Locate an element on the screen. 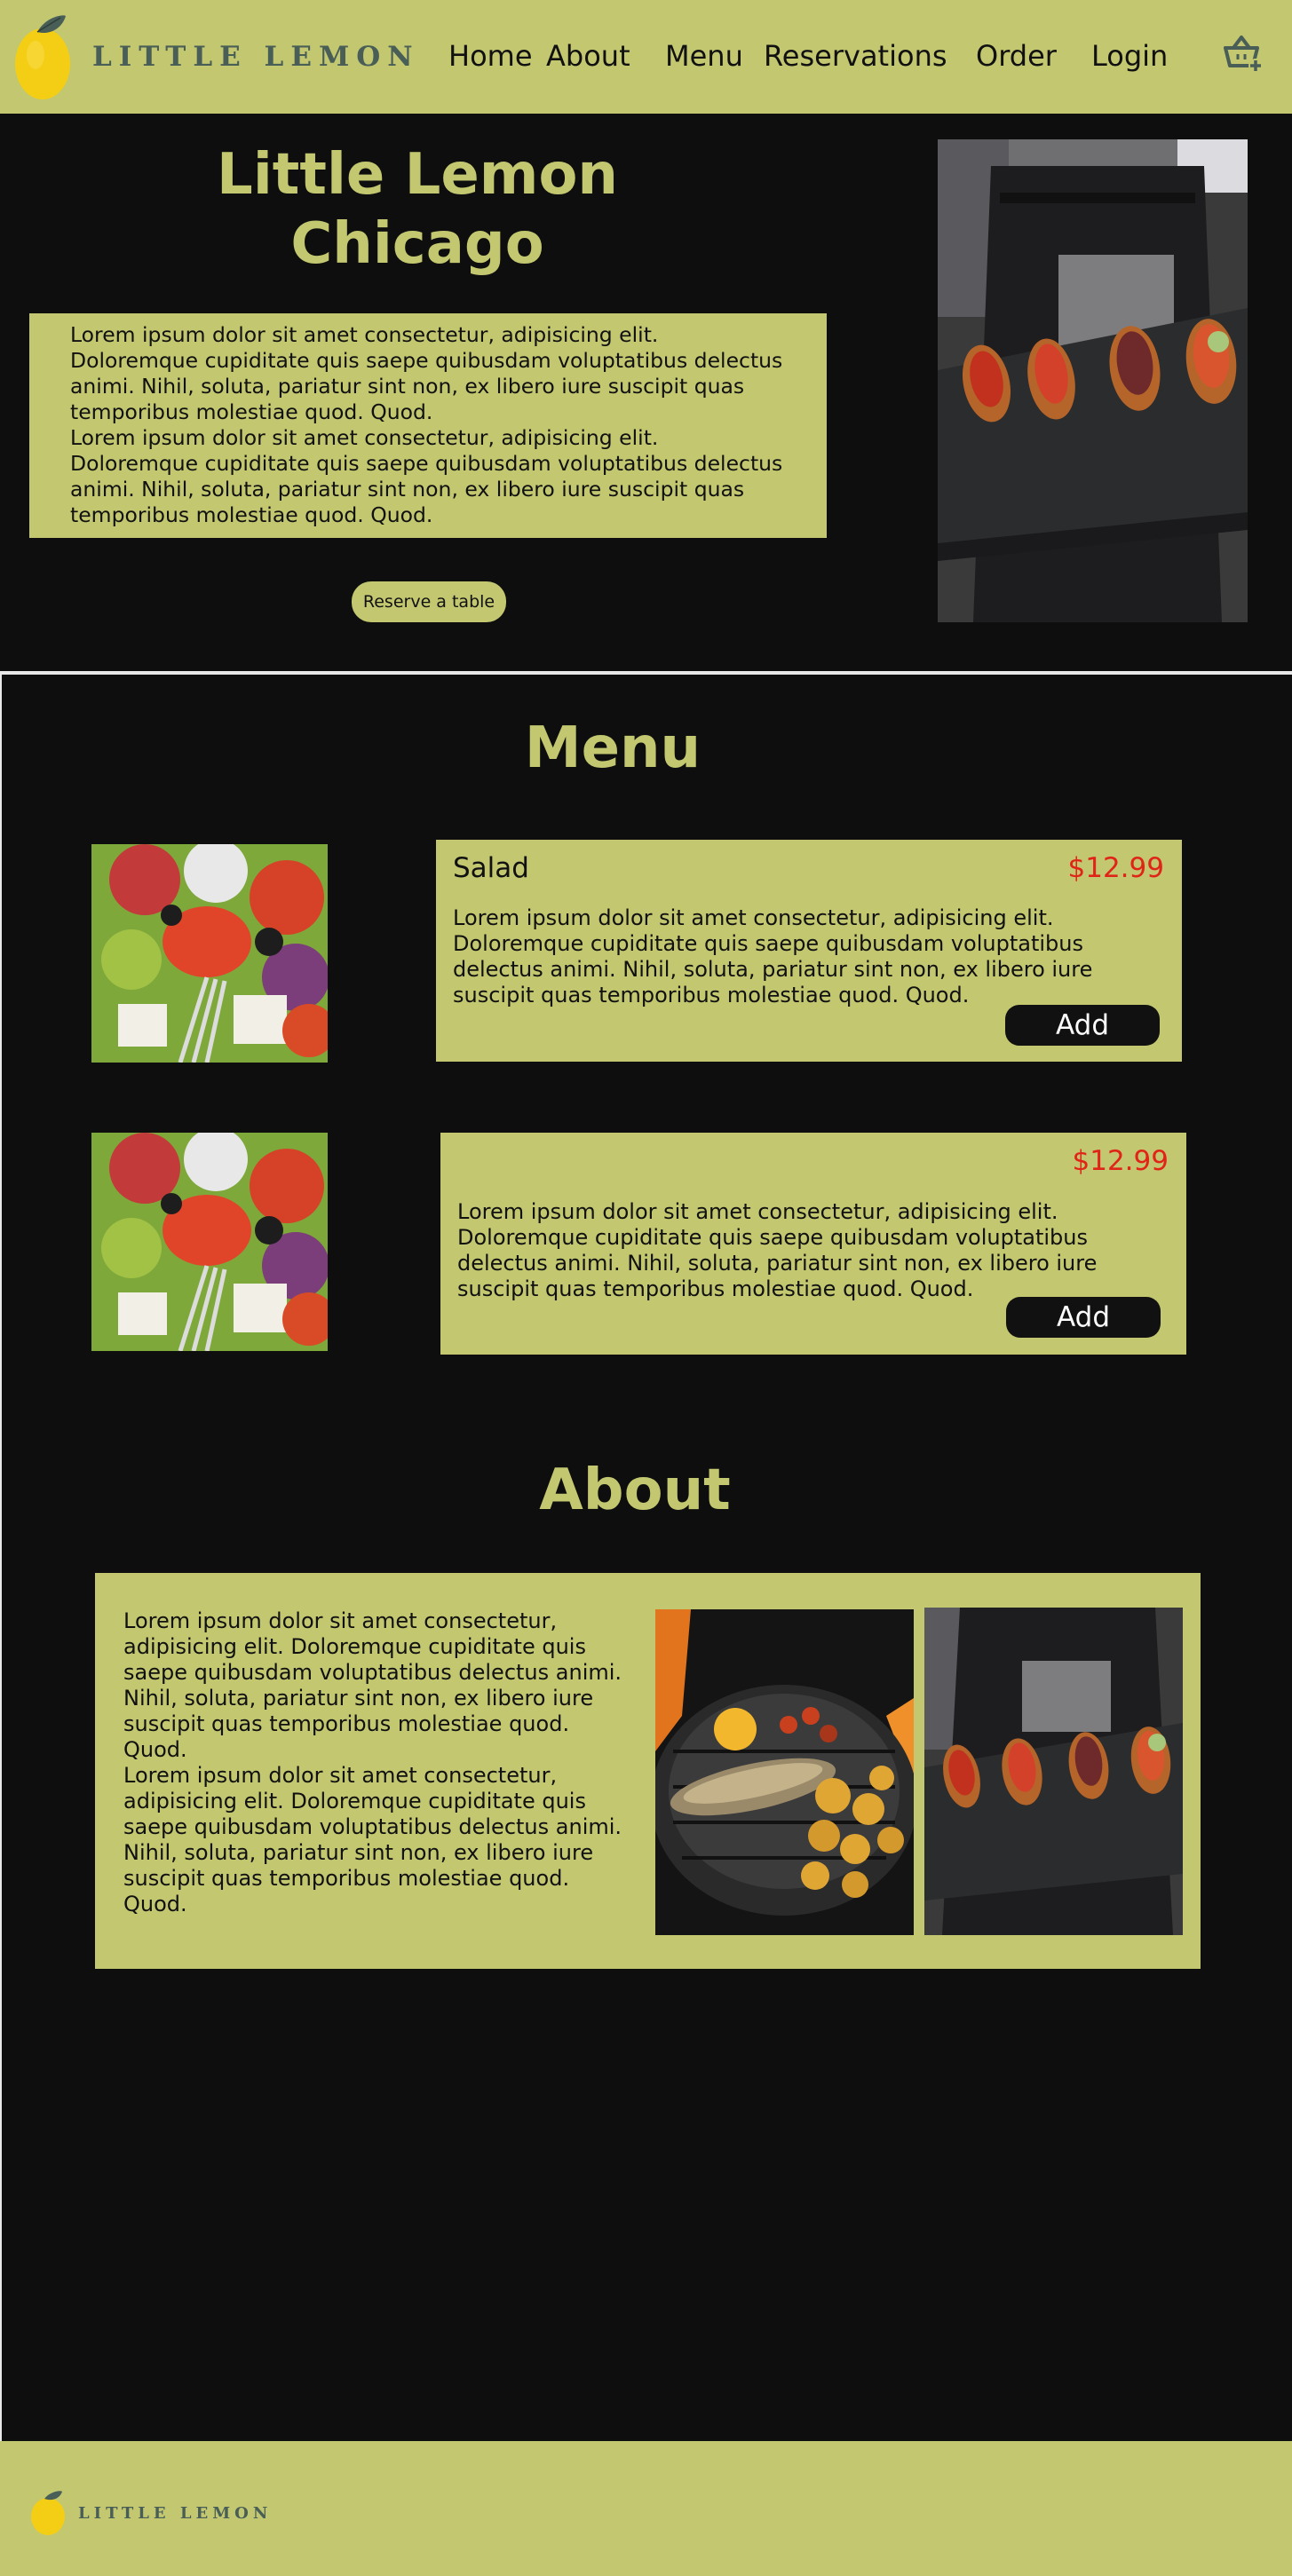 The width and height of the screenshot is (1292, 2576). nav-menu: Menu is located at coordinates (704, 56).